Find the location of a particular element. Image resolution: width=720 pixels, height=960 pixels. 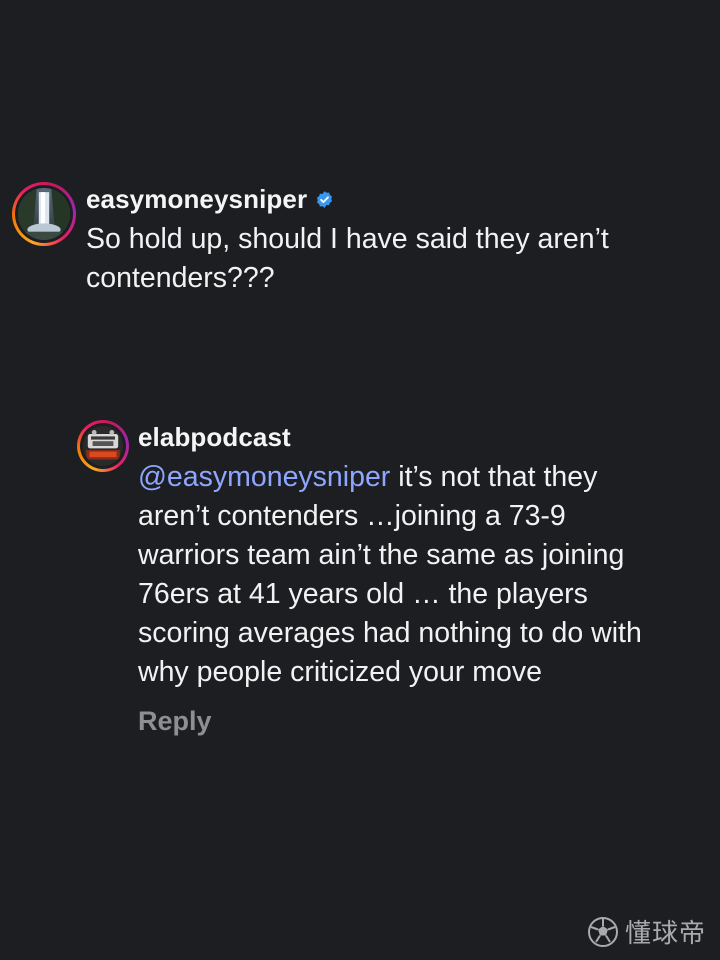

username-row: easymoneysniper is located at coordinates (366, 199).